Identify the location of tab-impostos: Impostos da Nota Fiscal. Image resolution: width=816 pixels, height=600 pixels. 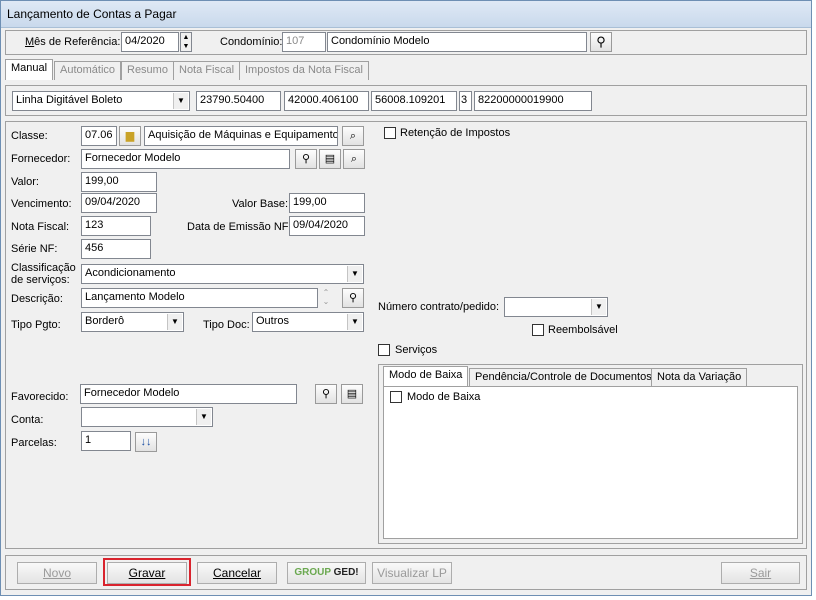
(304, 70).